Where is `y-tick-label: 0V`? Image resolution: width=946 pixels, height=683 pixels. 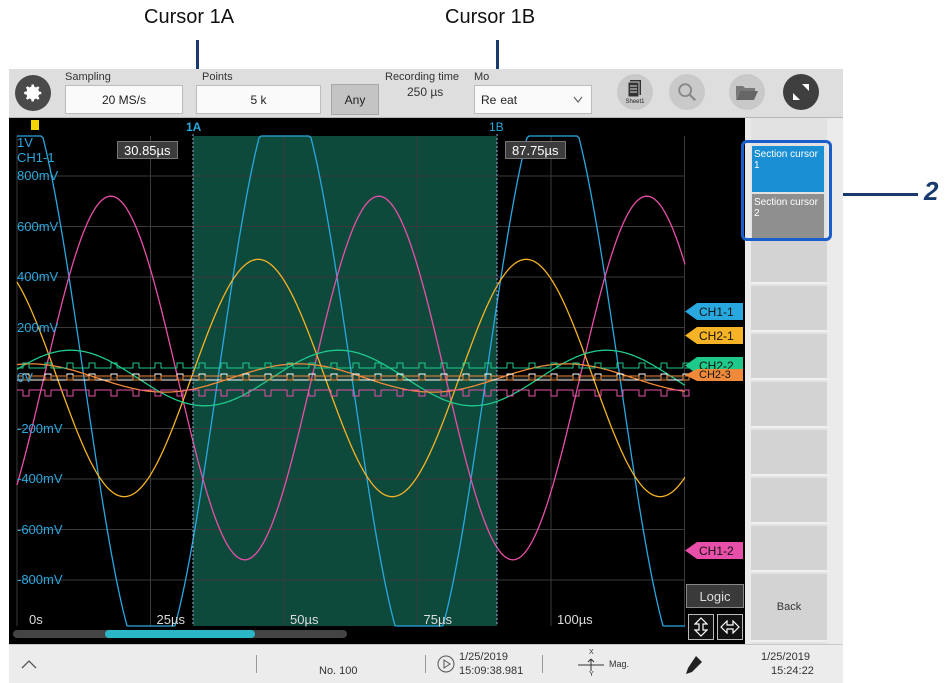 y-tick-label: 0V is located at coordinates (25, 377).